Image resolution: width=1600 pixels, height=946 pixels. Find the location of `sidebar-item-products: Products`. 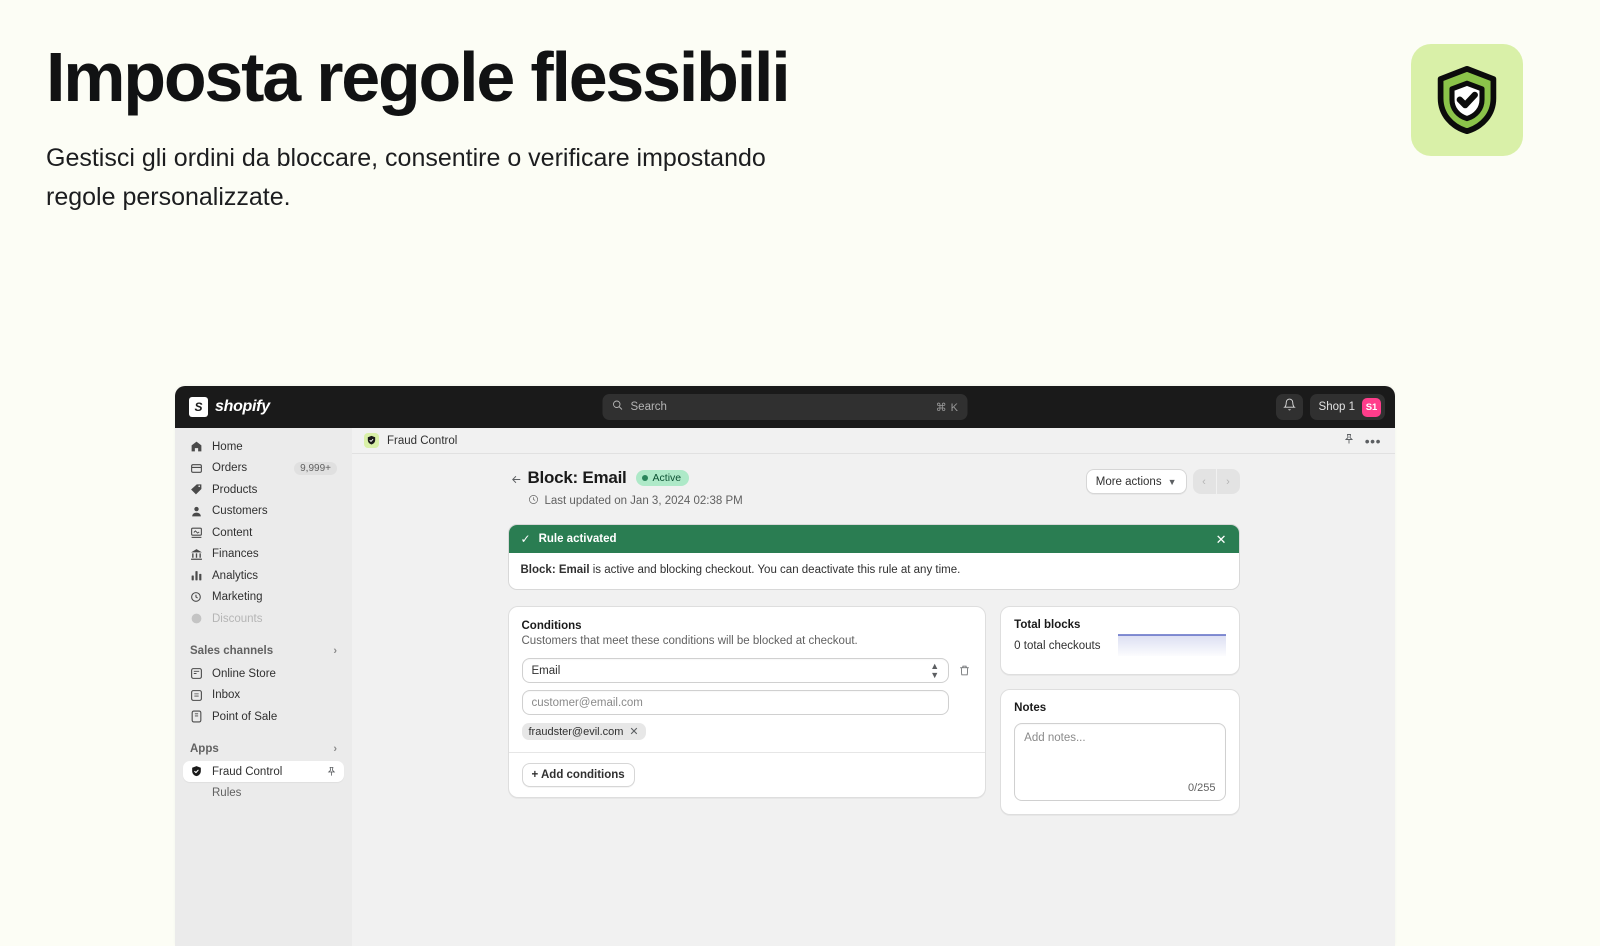

sidebar-item-products: Products is located at coordinates (263, 489).